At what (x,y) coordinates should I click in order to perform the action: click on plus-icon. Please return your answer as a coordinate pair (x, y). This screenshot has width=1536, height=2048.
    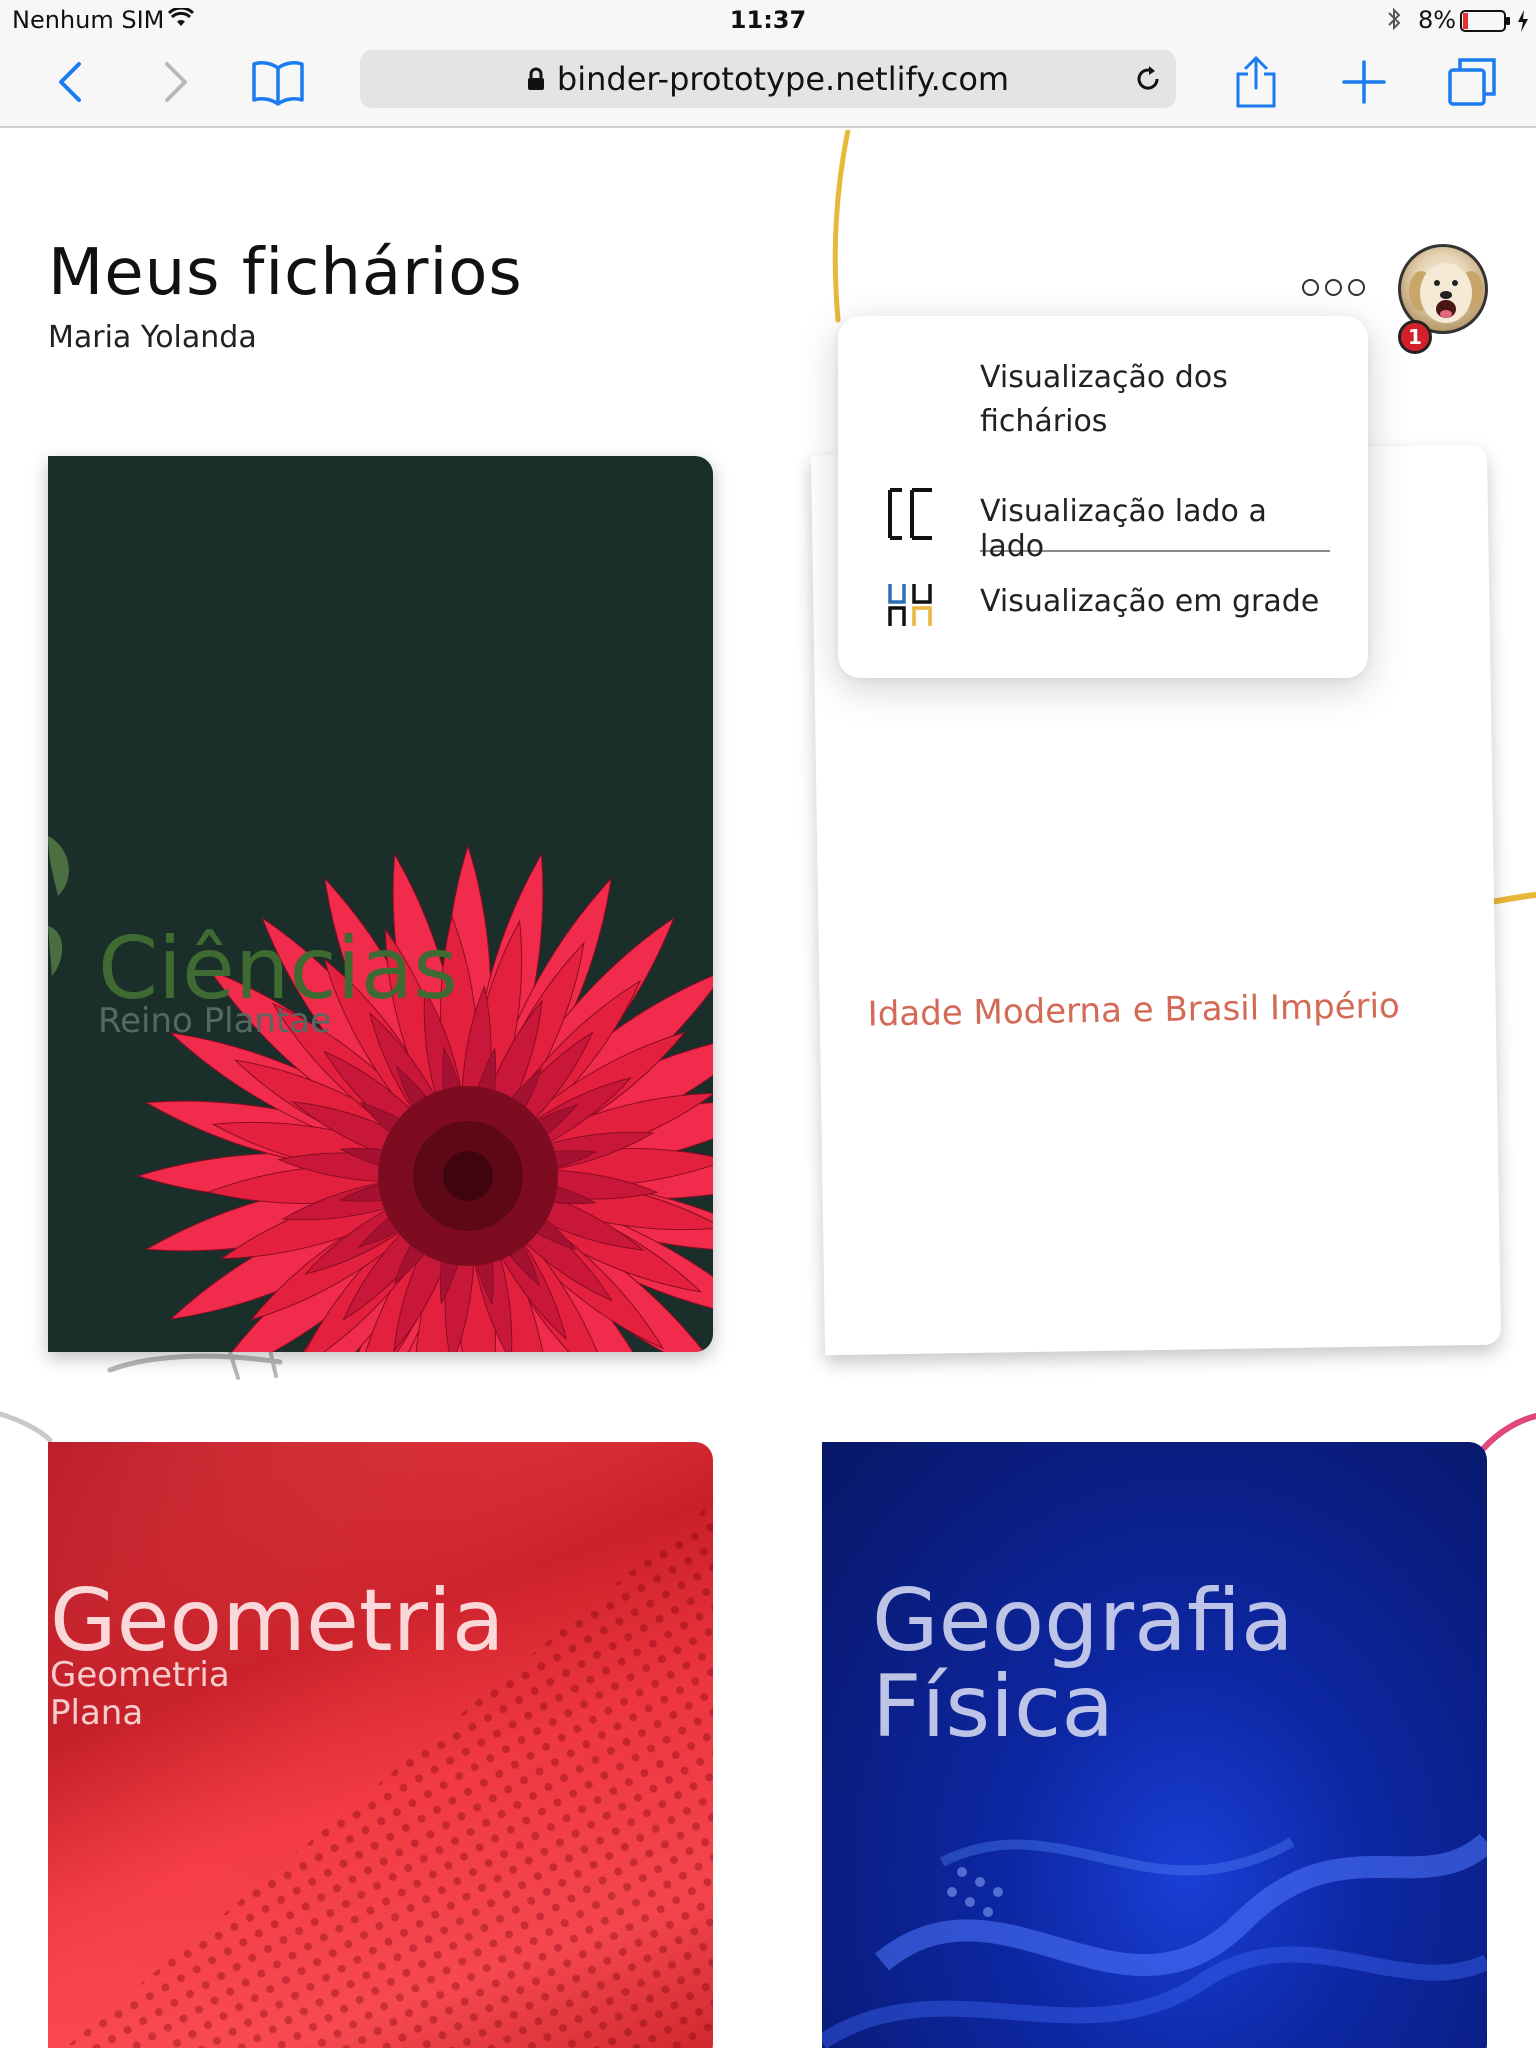
    Looking at the image, I should click on (1364, 82).